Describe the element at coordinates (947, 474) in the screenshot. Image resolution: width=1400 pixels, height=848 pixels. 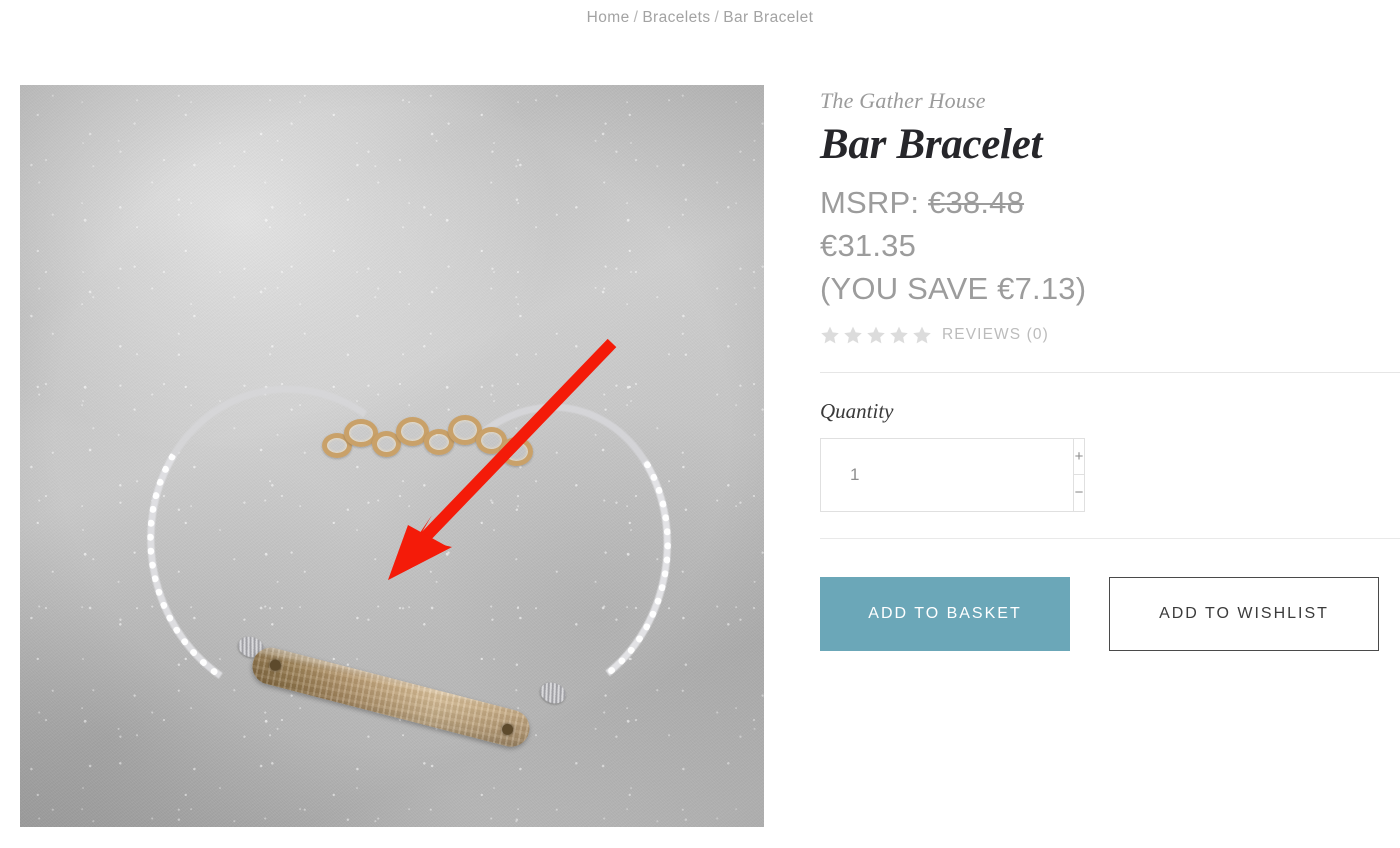
I see `quantity-input` at that location.